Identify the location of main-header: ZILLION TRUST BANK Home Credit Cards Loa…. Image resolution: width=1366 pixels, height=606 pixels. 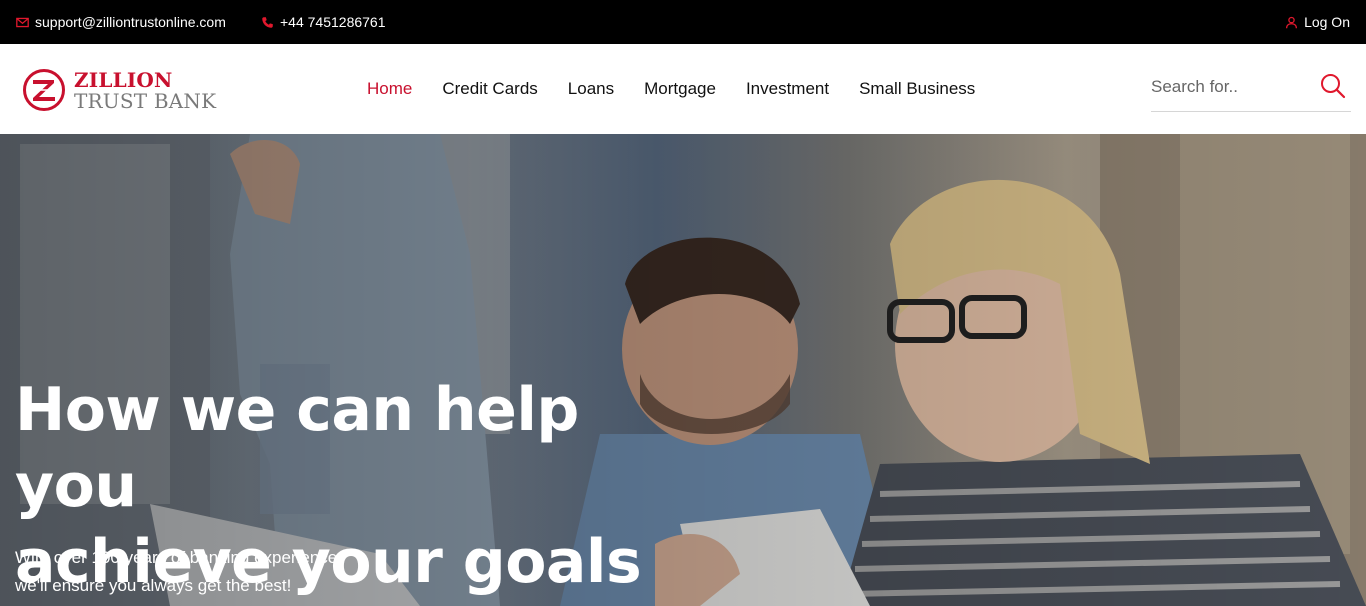
(683, 89).